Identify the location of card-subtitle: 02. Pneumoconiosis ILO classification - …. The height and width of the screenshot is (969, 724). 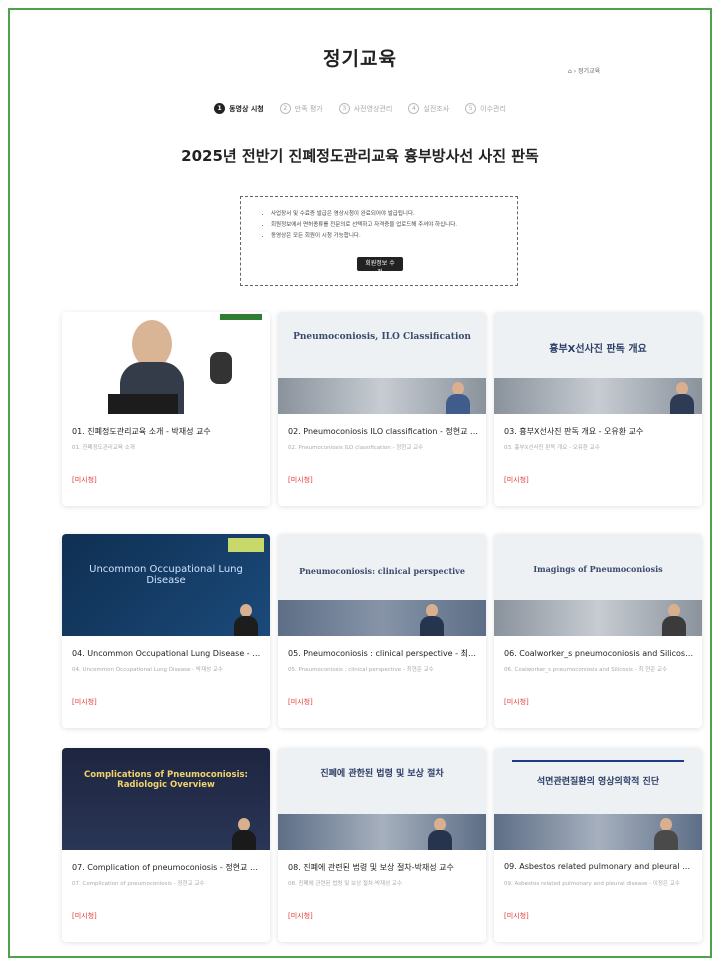
(356, 448).